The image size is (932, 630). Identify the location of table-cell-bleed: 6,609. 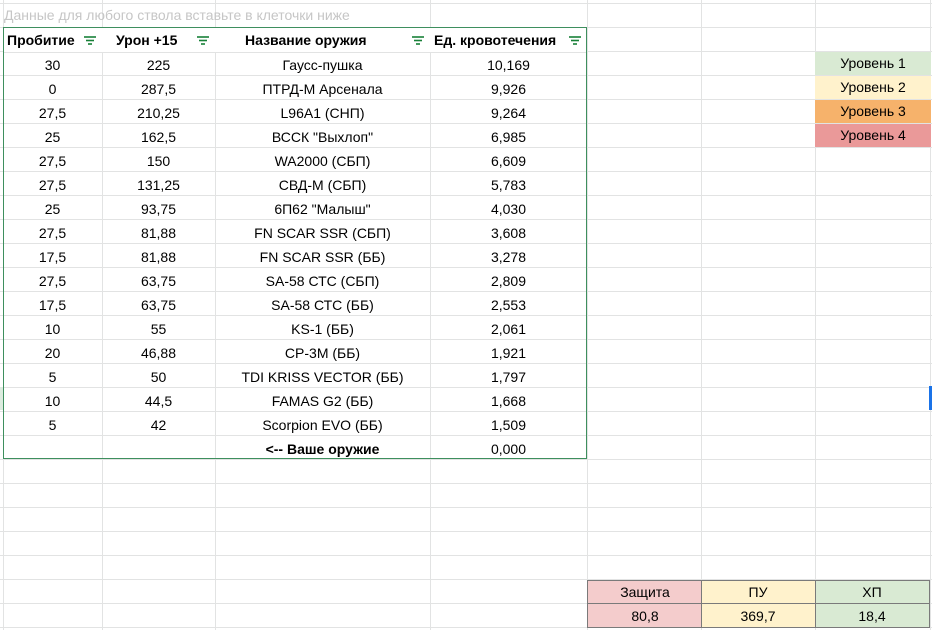
(508, 161).